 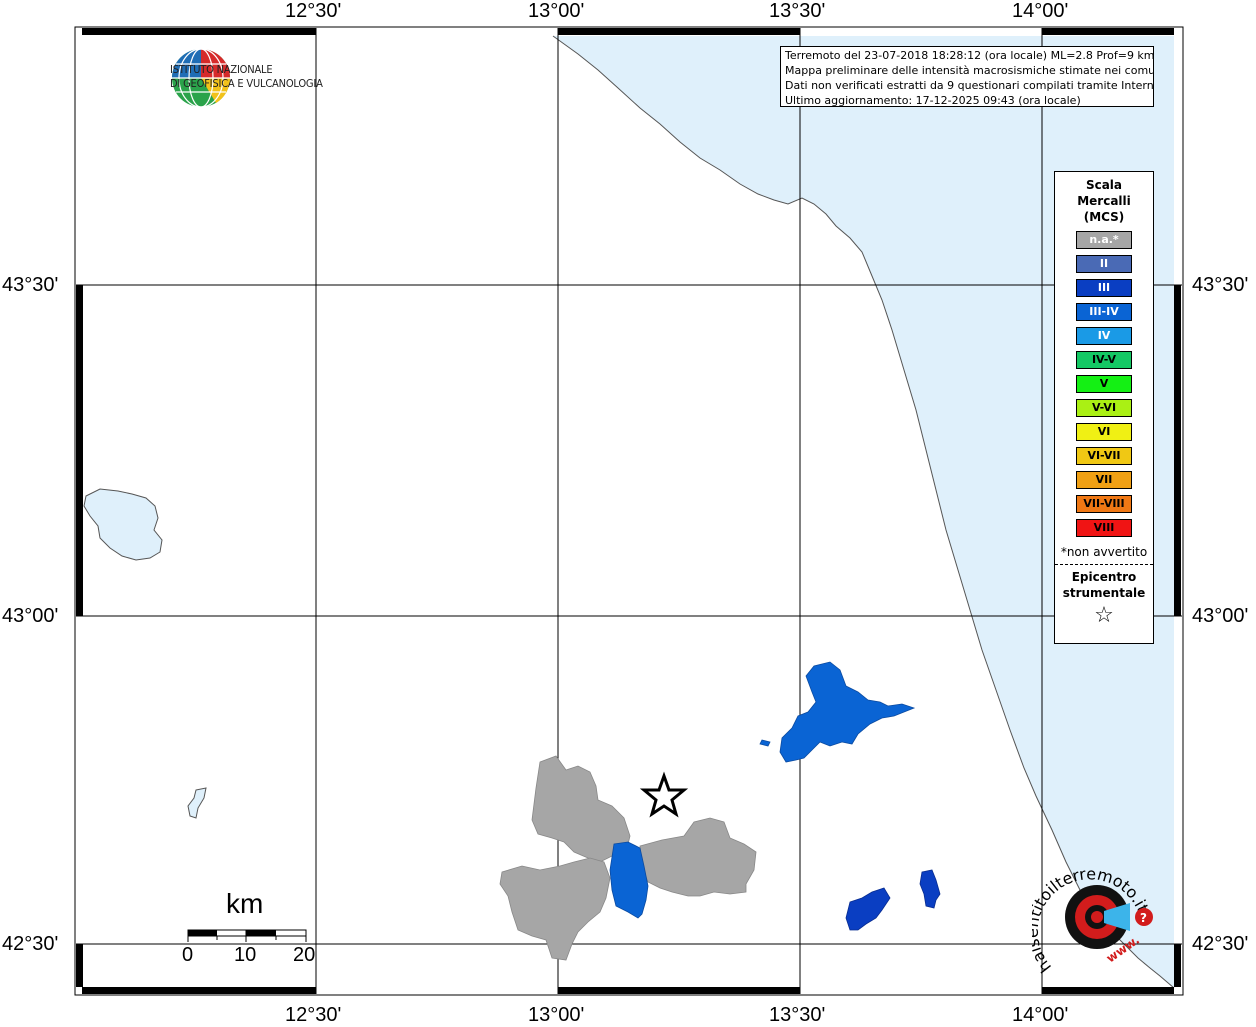 What do you see at coordinates (1104, 615) in the screenshot?
I see `epicenter-star-icon: ☆` at bounding box center [1104, 615].